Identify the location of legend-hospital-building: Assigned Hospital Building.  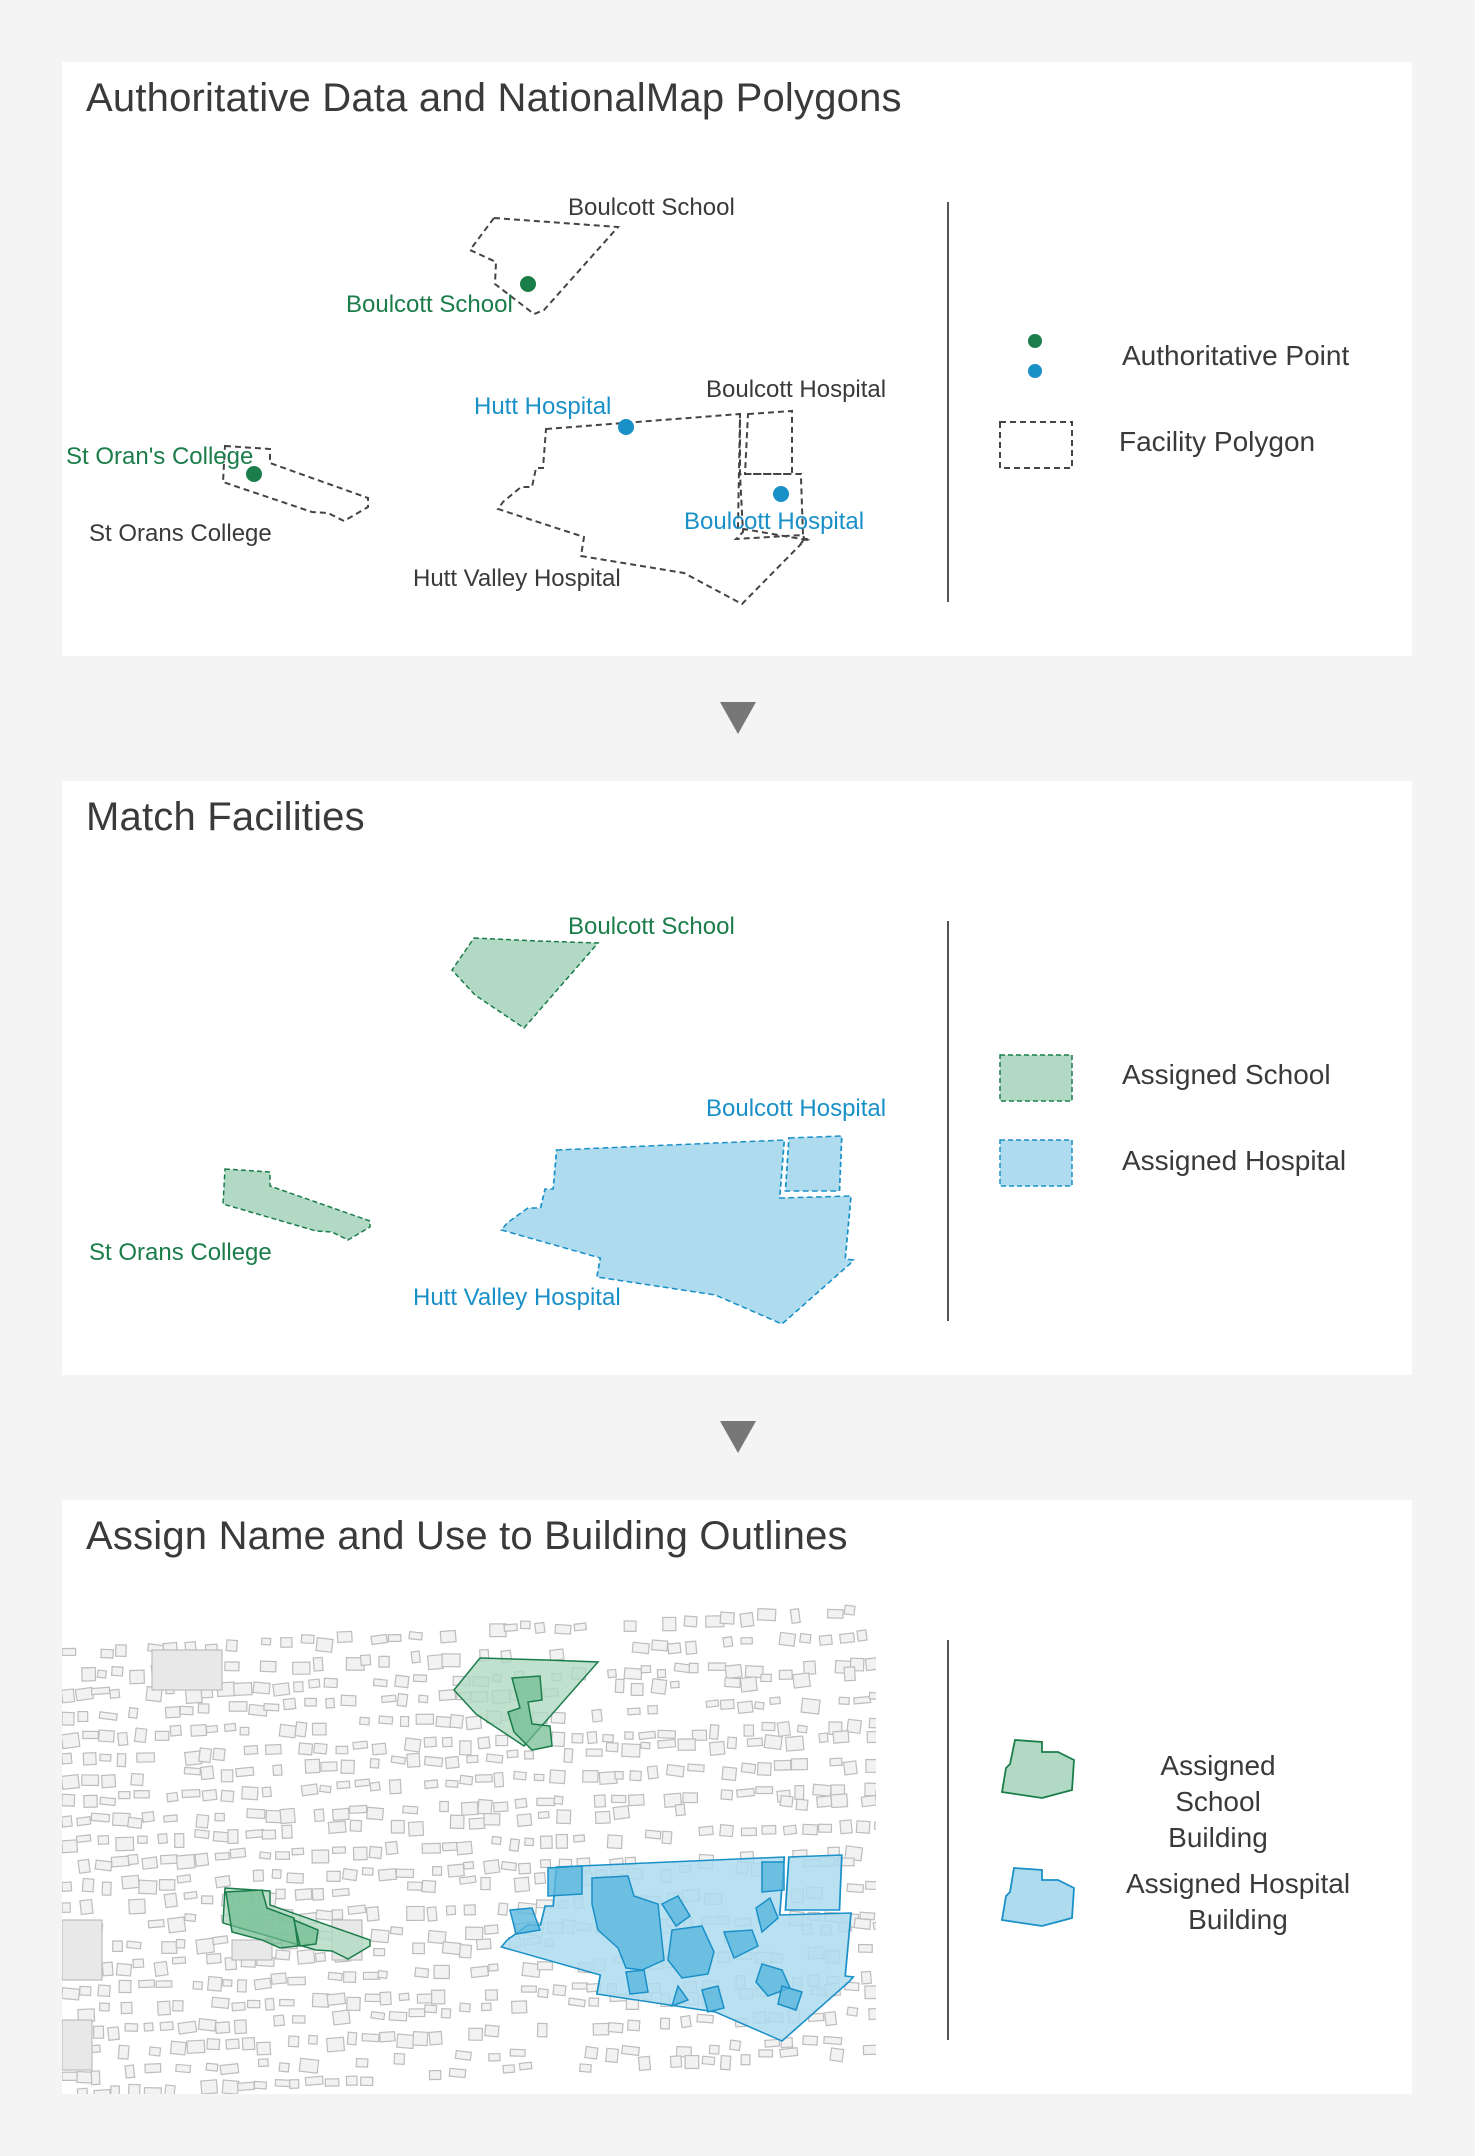
(1238, 1902).